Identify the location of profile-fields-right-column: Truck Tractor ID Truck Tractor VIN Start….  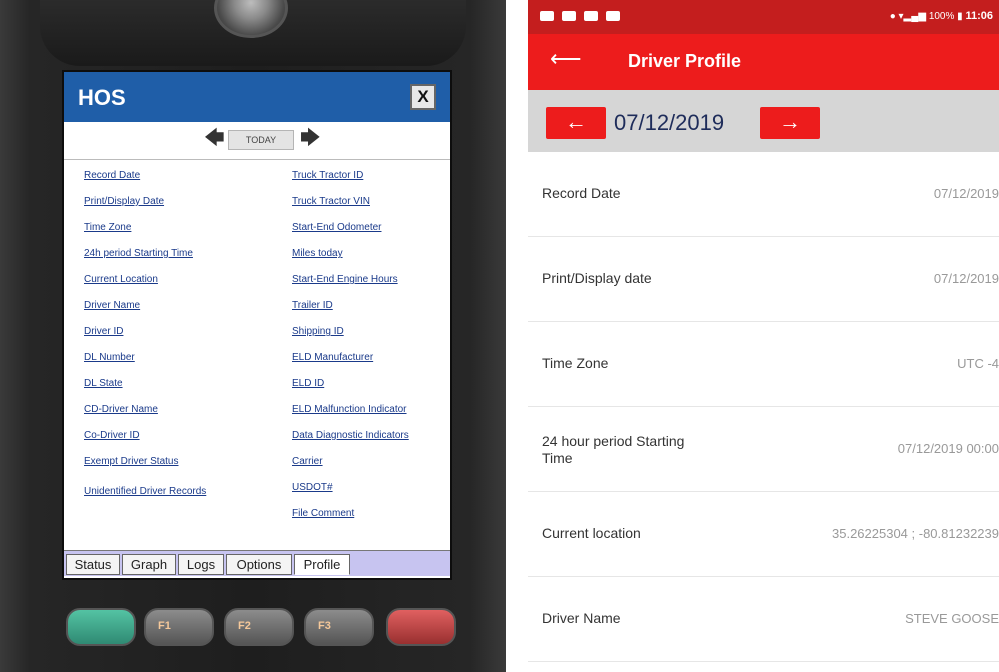
(350, 352).